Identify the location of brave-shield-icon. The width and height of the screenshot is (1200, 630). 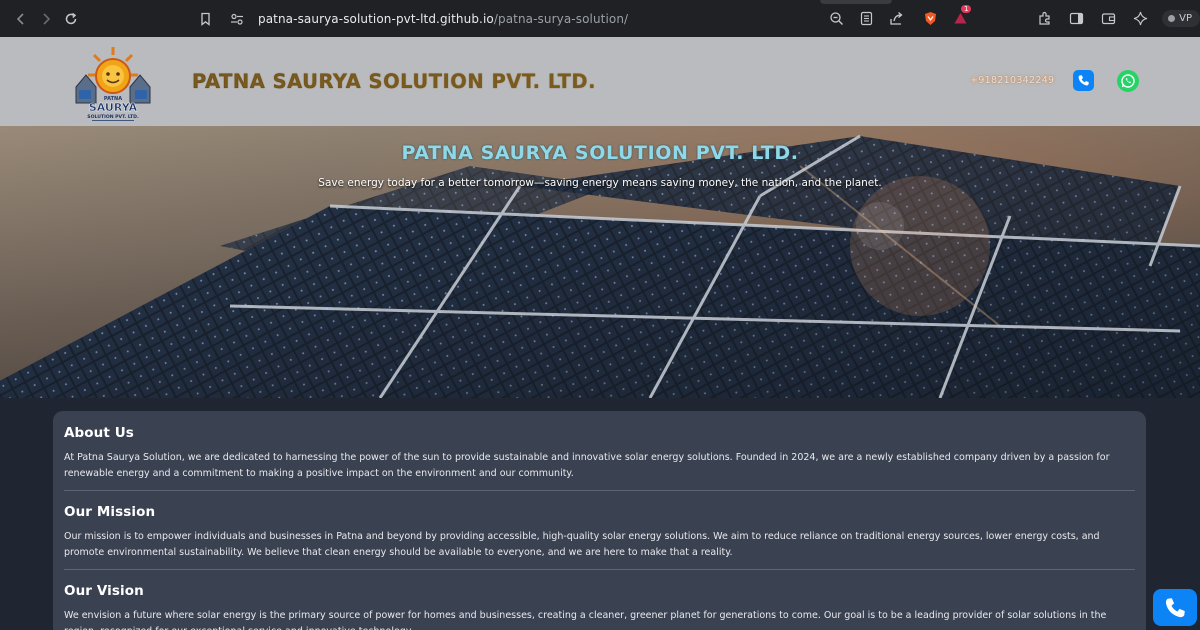
(930, 19).